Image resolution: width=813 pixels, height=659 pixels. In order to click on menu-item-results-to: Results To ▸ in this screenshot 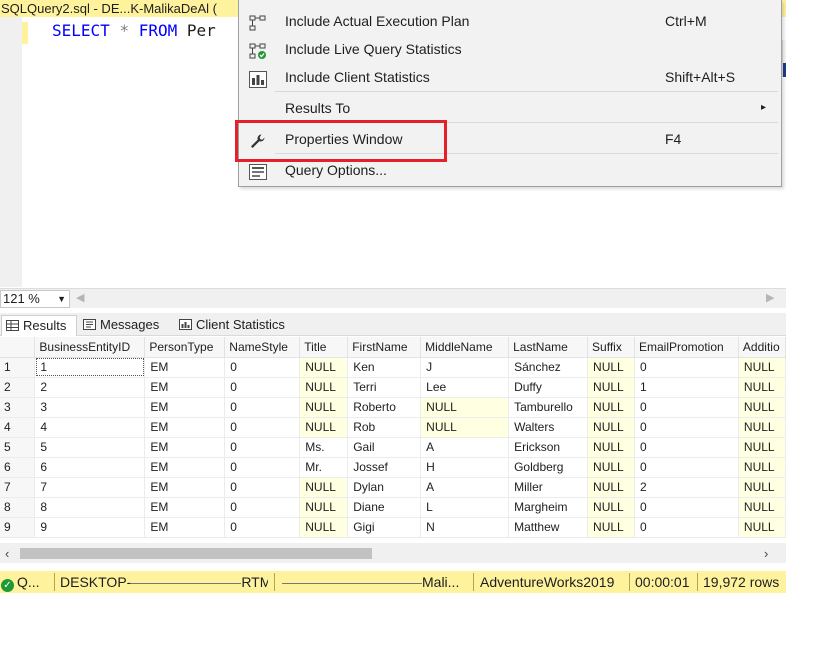, I will do `click(510, 108)`.